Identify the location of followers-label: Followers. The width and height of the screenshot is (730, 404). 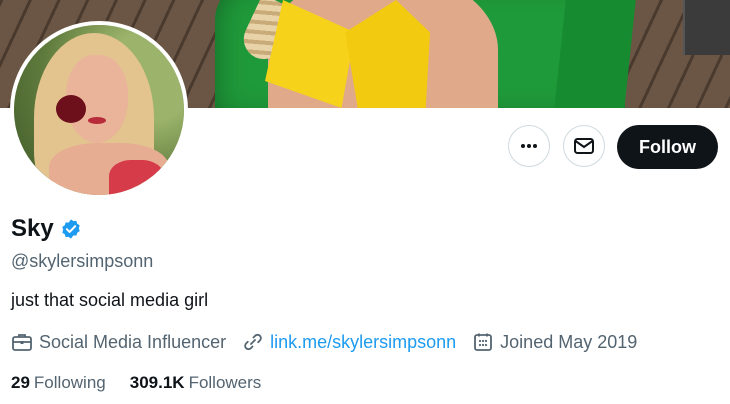
(225, 382).